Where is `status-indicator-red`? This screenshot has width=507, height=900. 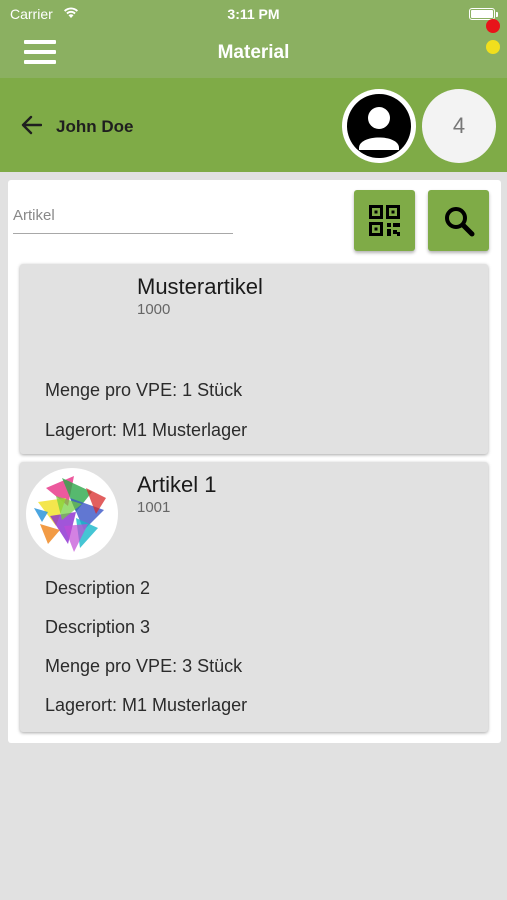 status-indicator-red is located at coordinates (493, 26).